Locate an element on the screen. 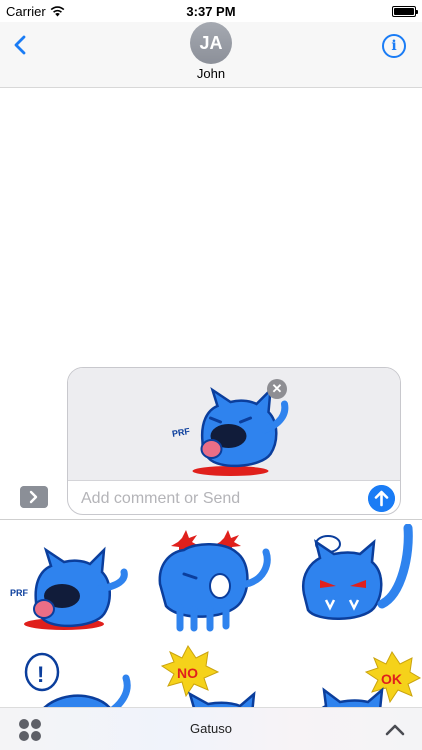  battery-level is located at coordinates (404, 11).